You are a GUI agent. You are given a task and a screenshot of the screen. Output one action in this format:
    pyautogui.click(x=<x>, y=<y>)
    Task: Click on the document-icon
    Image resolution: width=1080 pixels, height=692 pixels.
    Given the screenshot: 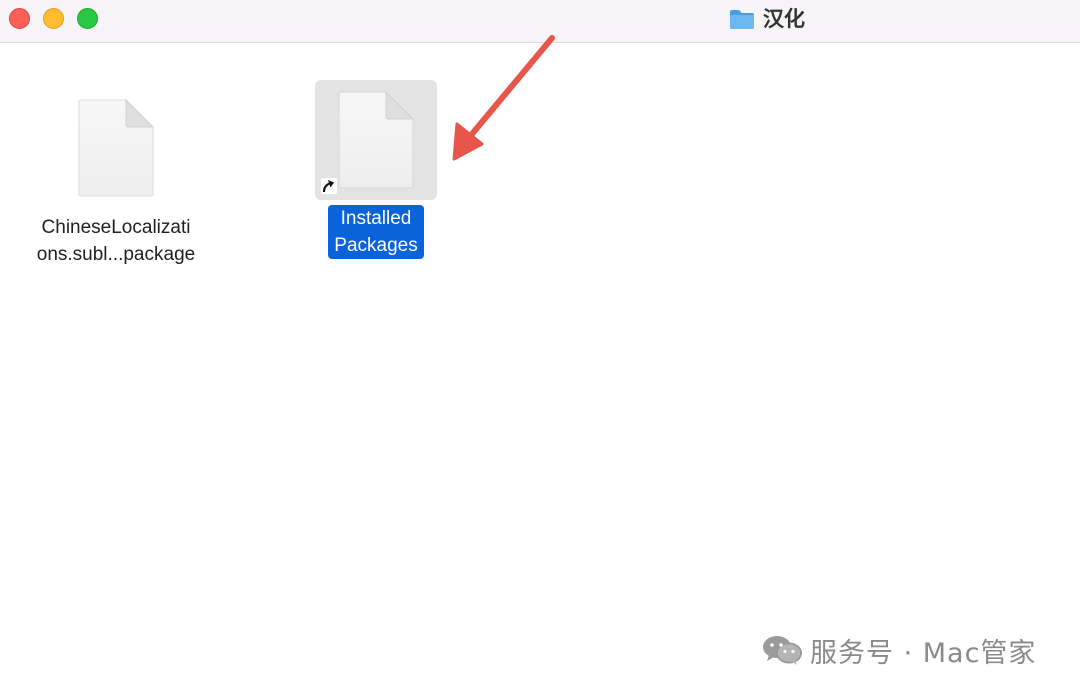 What is the action you would take?
    pyautogui.click(x=116, y=148)
    